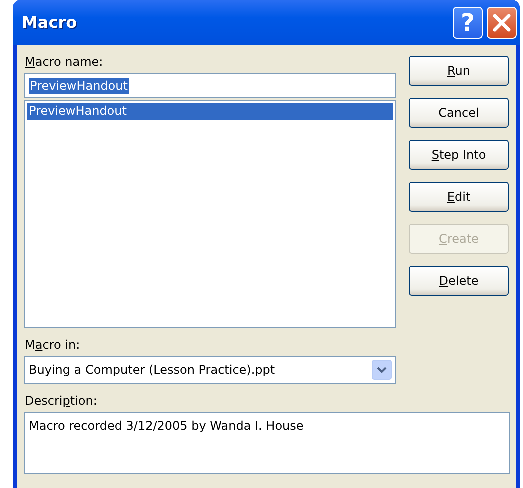 The image size is (523, 488). I want to click on dialog-button: Delete, so click(459, 281).